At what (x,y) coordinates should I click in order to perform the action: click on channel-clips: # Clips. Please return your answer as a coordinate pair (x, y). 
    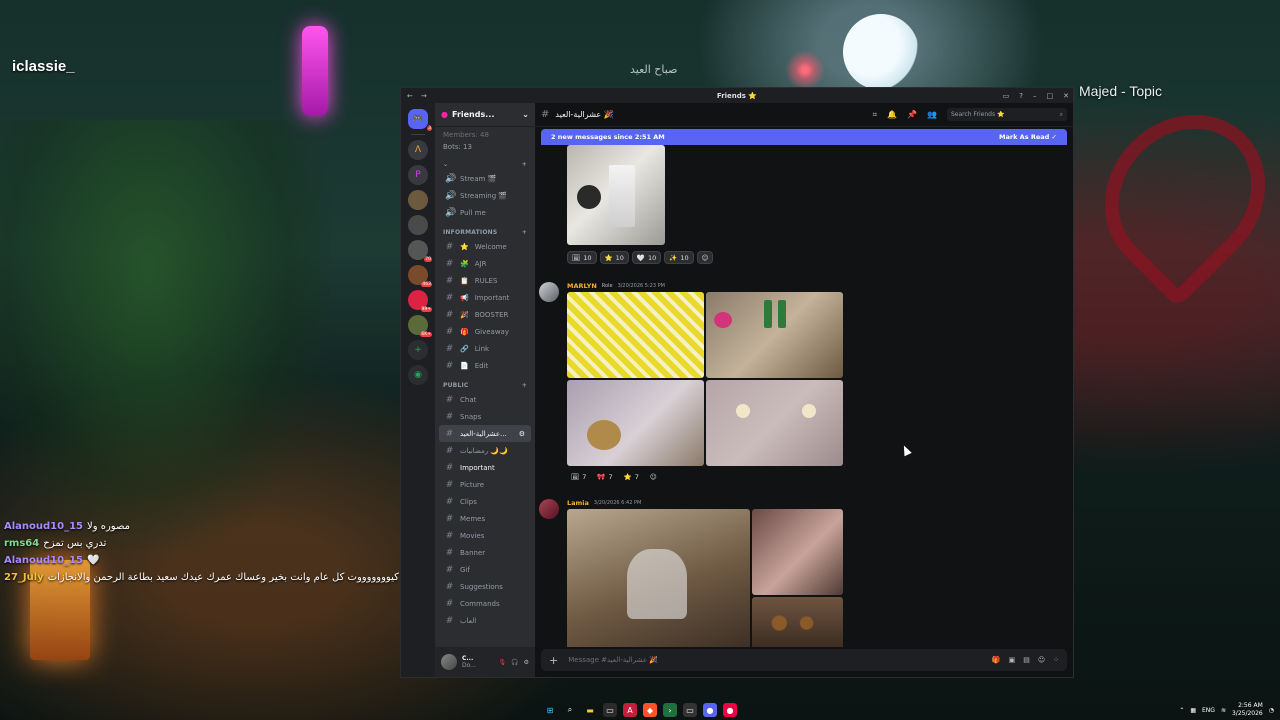
    Looking at the image, I should click on (485, 501).